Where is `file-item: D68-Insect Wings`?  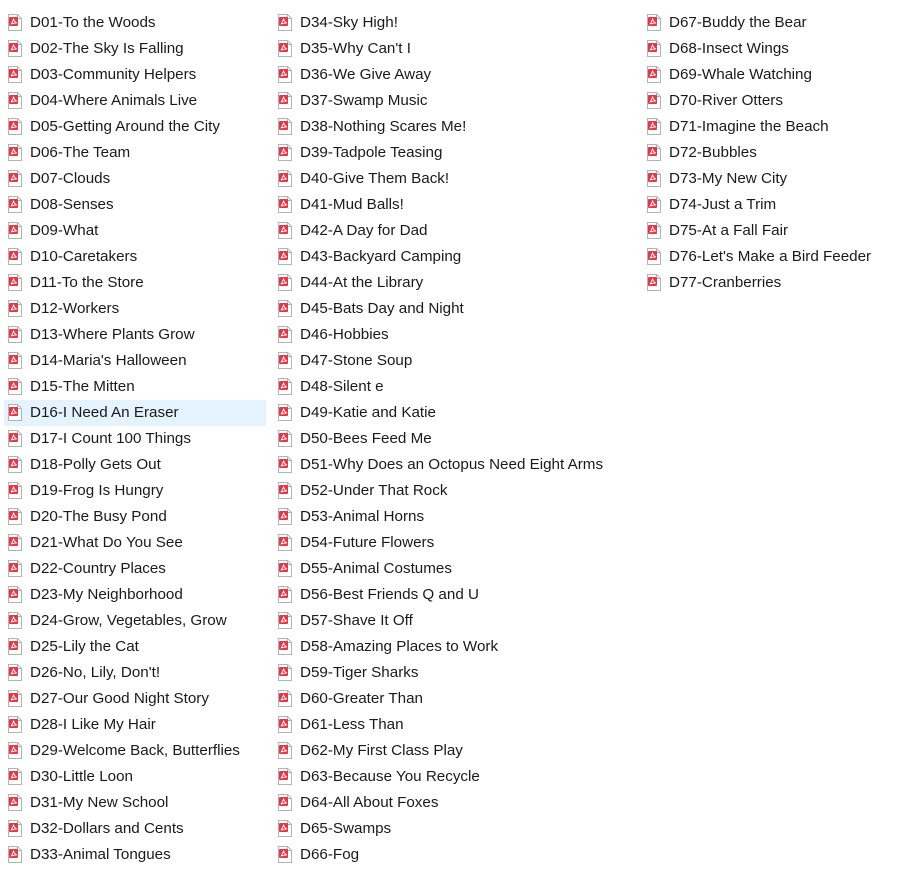
file-item: D68-Insect Wings is located at coordinates (774, 49).